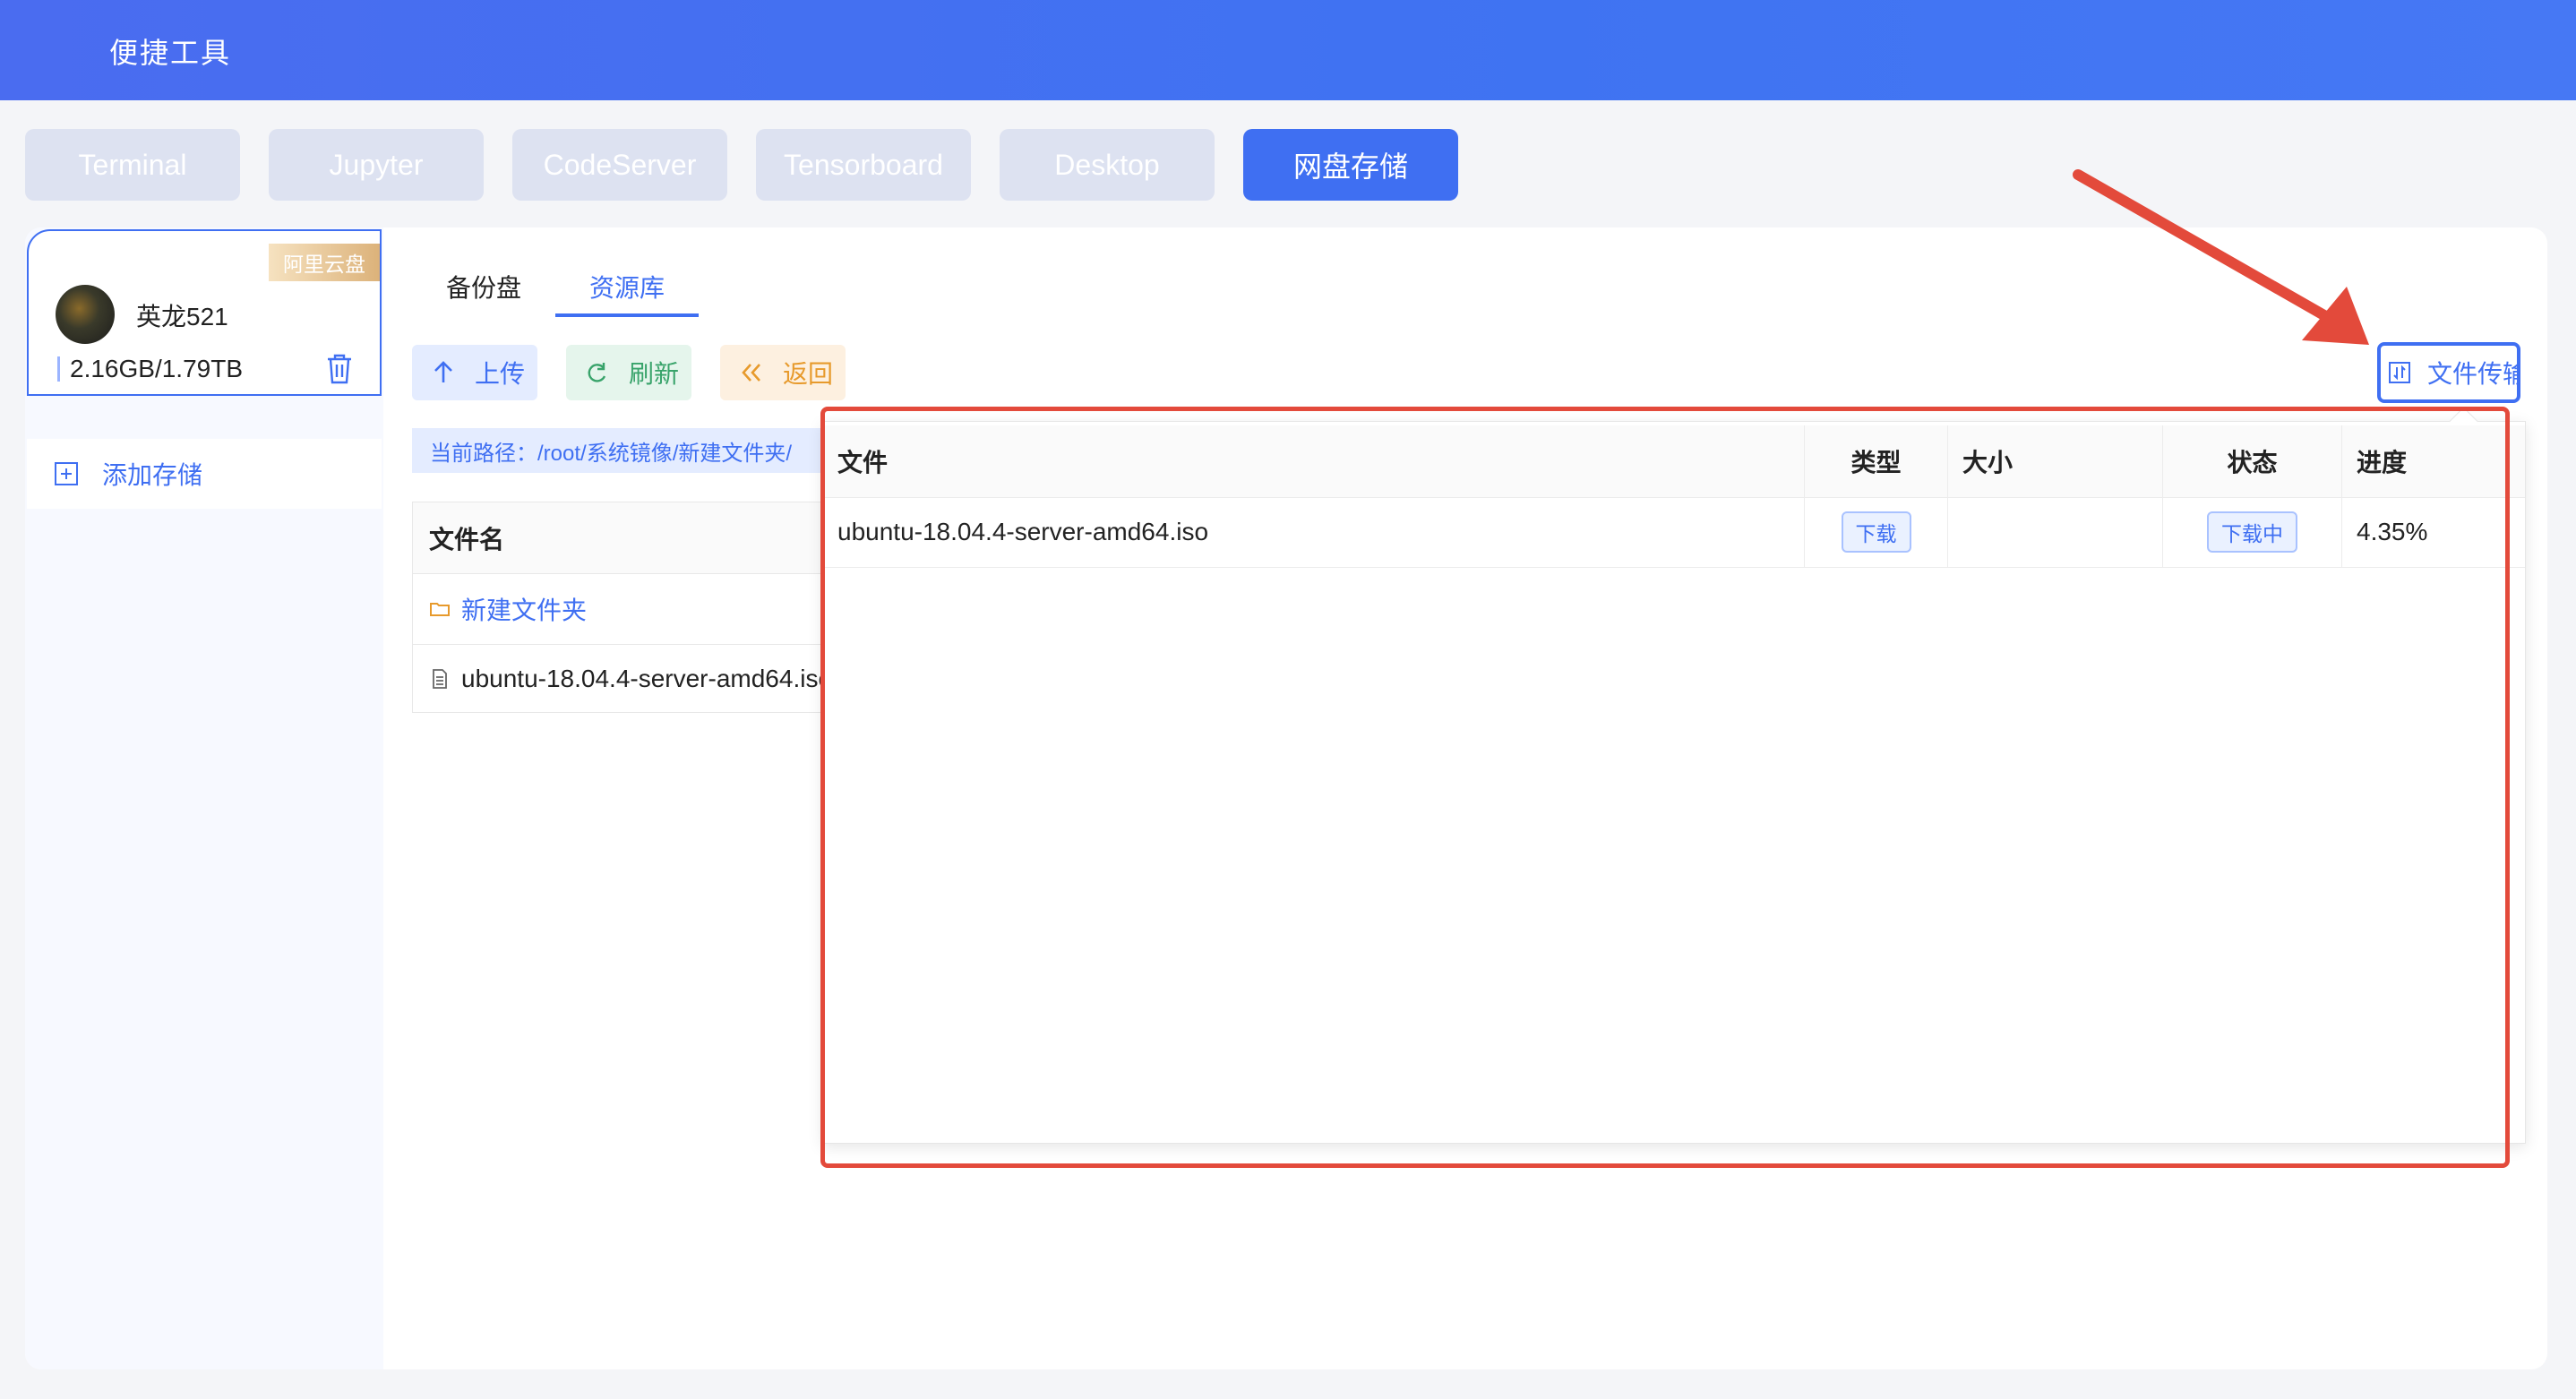 This screenshot has height=1399, width=2576. I want to click on plus-square-icon, so click(66, 473).